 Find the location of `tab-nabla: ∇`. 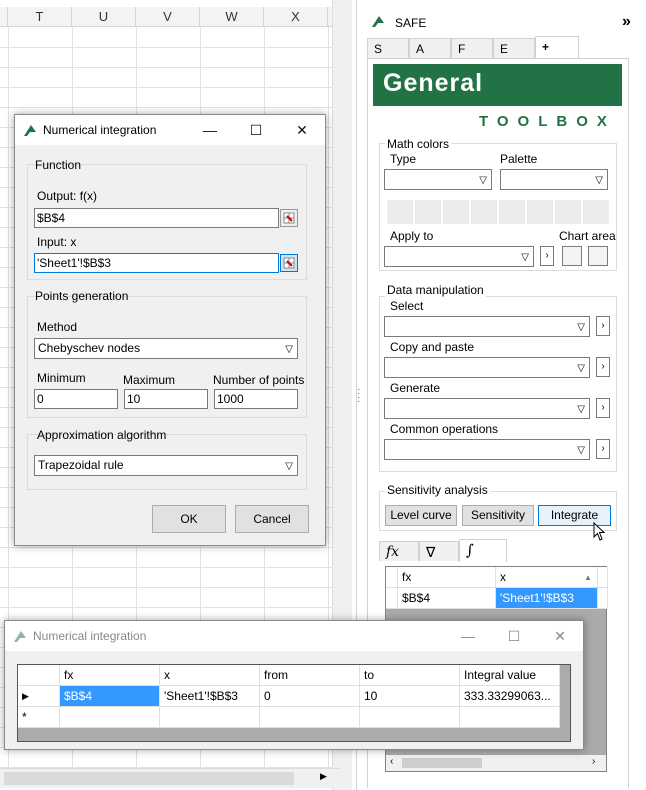

tab-nabla: ∇ is located at coordinates (439, 551).